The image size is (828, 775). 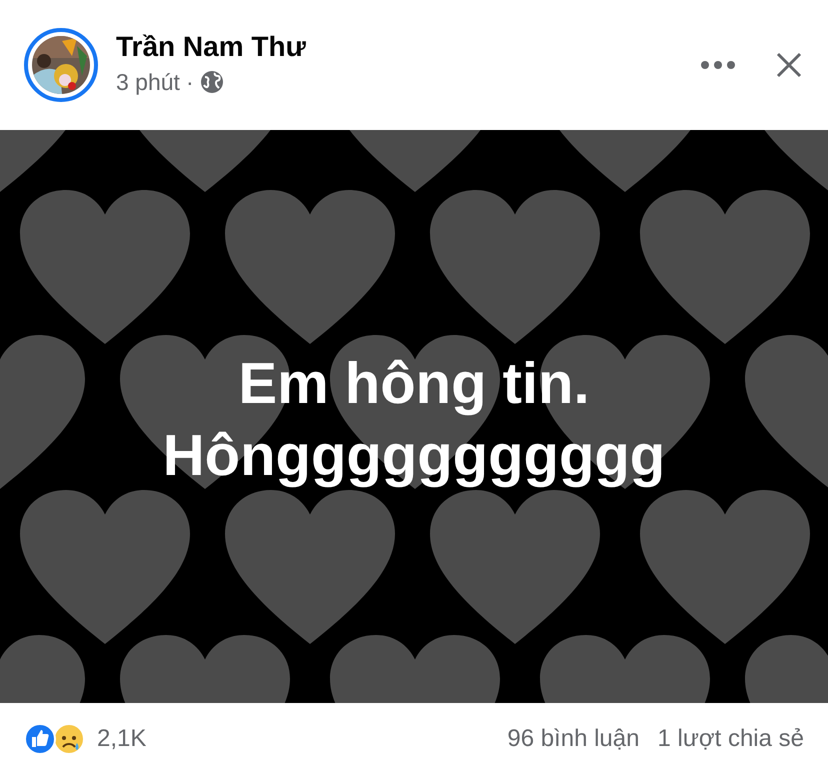 I want to click on like-icon, so click(x=40, y=739).